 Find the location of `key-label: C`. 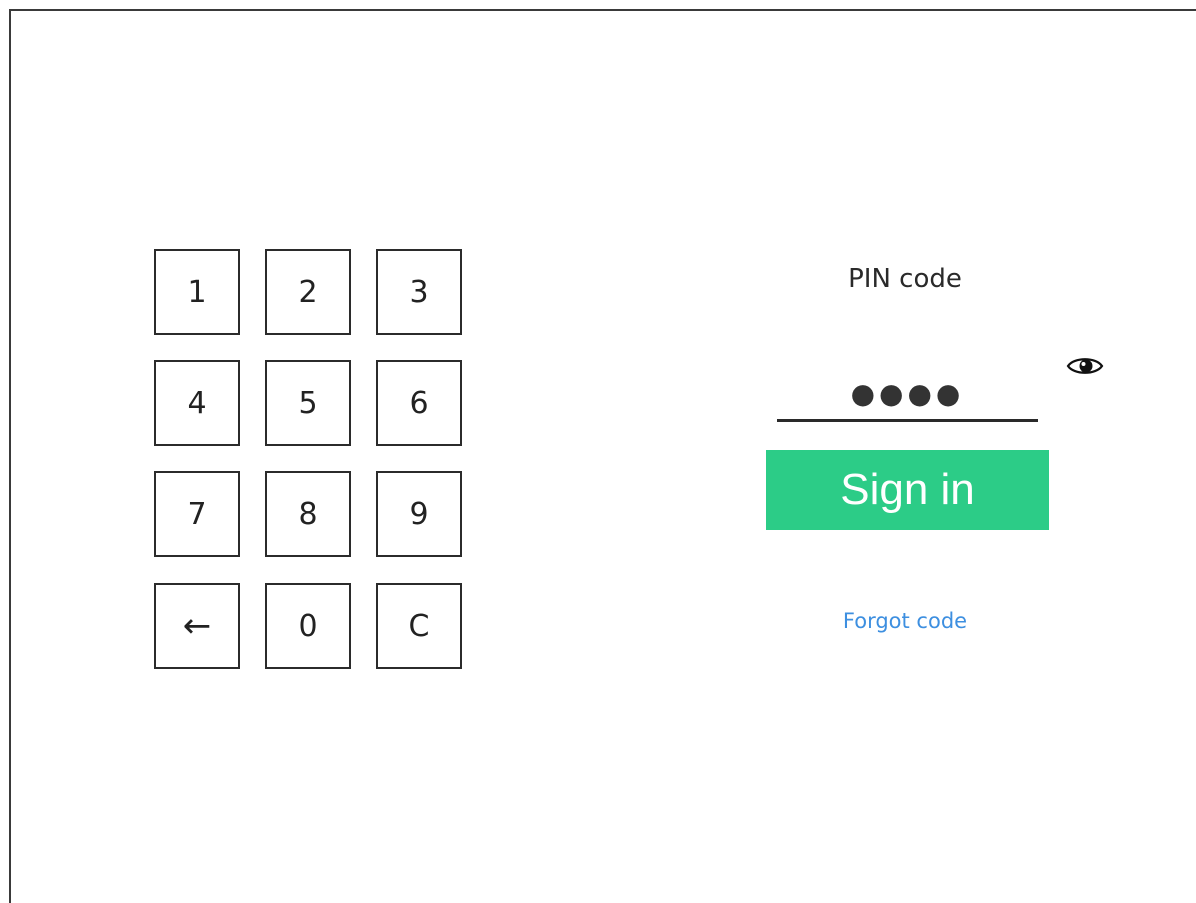

key-label: C is located at coordinates (419, 626).